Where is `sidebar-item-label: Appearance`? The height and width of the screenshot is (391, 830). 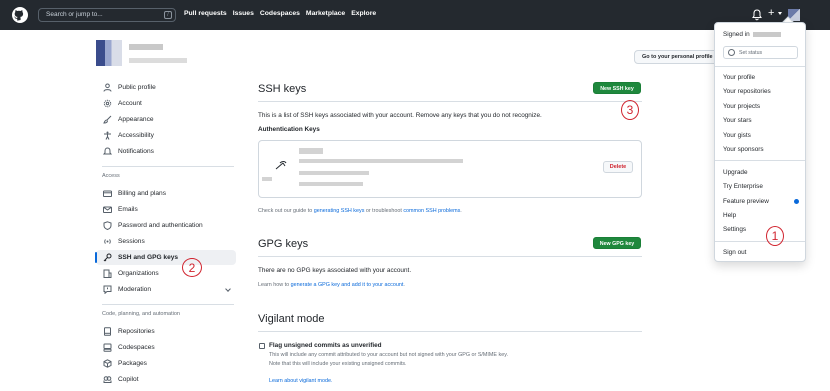
sidebar-item-label: Appearance is located at coordinates (136, 119).